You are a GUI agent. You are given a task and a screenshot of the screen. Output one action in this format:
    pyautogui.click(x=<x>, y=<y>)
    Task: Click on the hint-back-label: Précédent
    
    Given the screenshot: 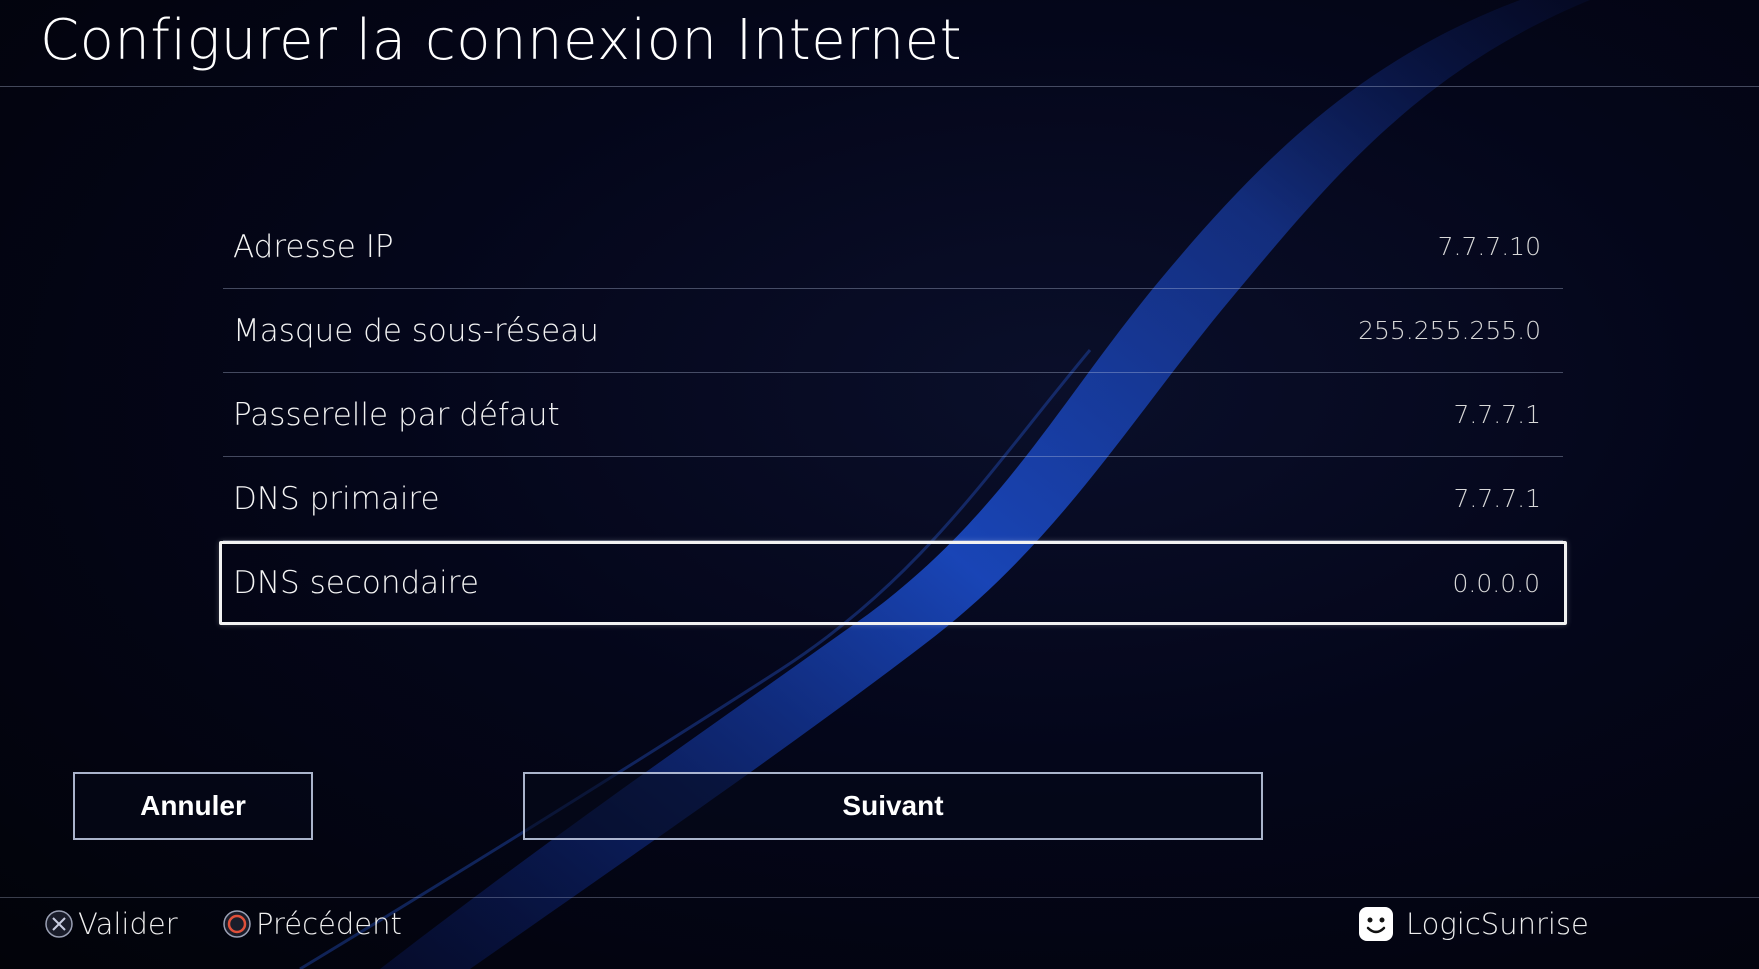 What is the action you would take?
    pyautogui.click(x=329, y=924)
    